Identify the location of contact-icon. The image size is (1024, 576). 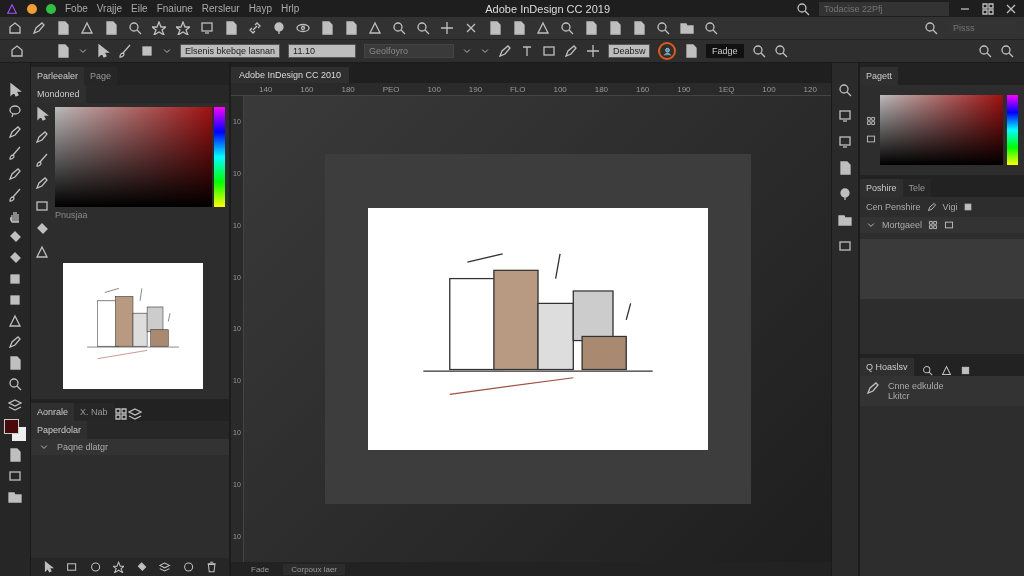
(667, 51).